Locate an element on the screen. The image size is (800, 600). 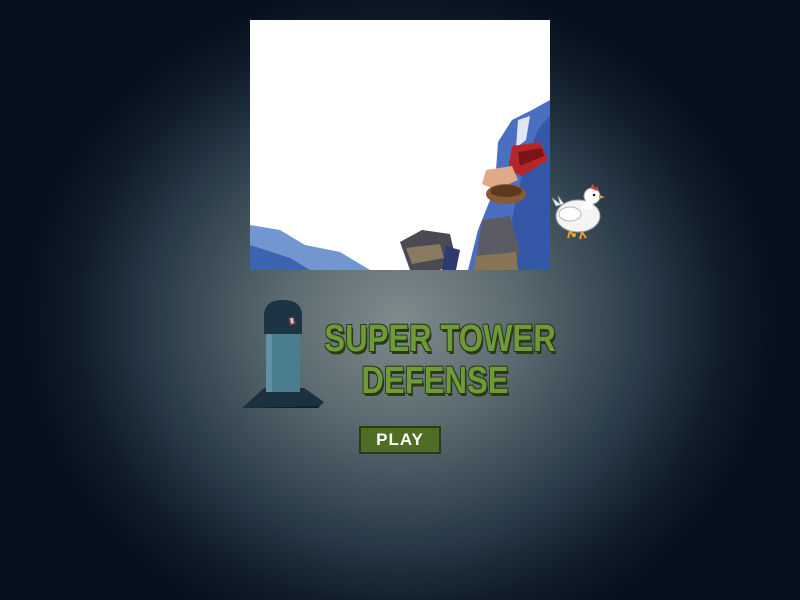
chicken-icon is located at coordinates (578, 212).